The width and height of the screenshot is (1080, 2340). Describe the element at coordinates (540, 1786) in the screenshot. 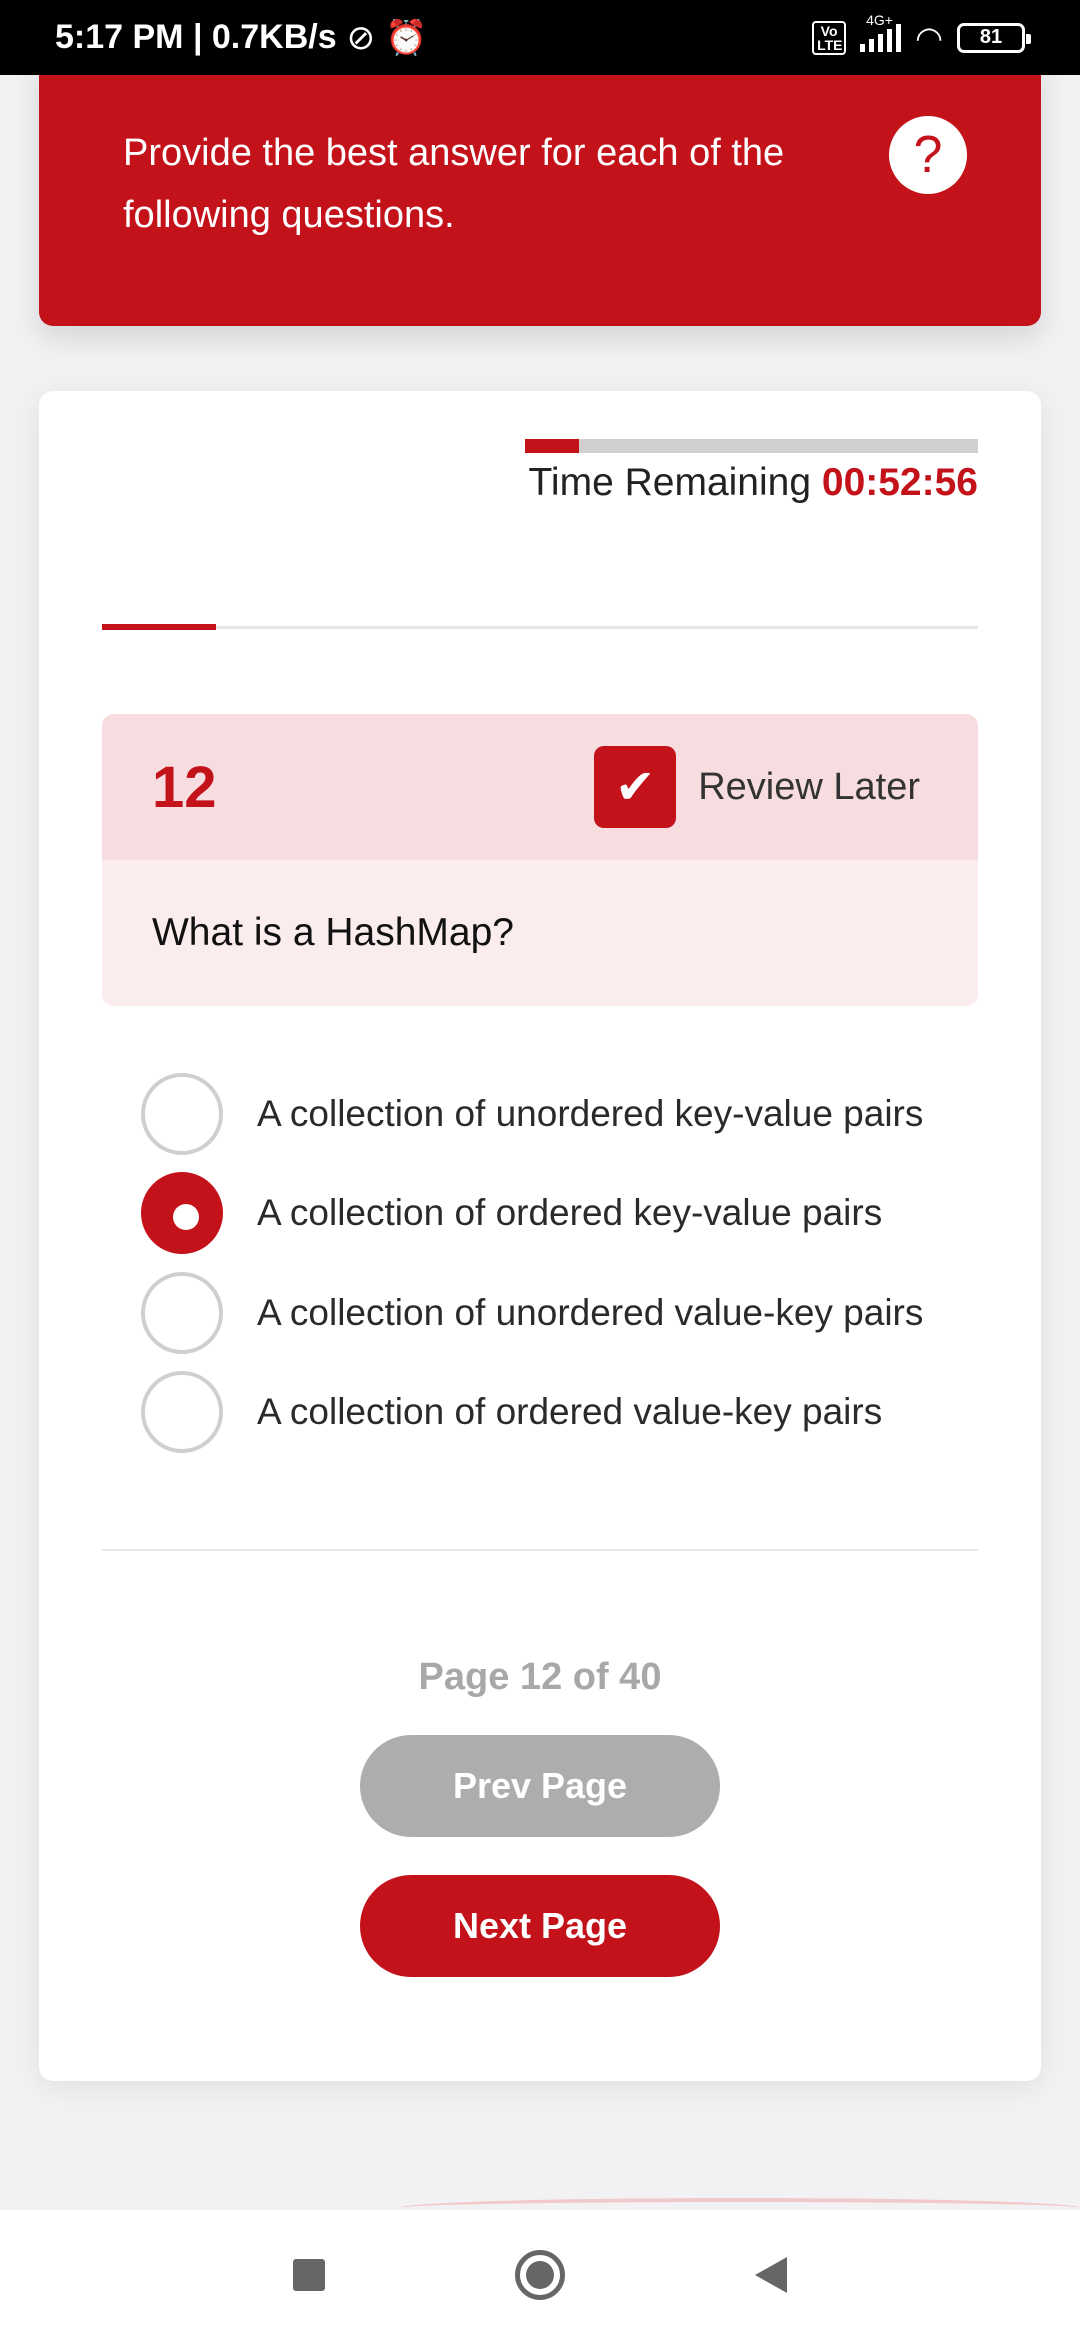

I see `prev-page-button: Prev Page` at that location.